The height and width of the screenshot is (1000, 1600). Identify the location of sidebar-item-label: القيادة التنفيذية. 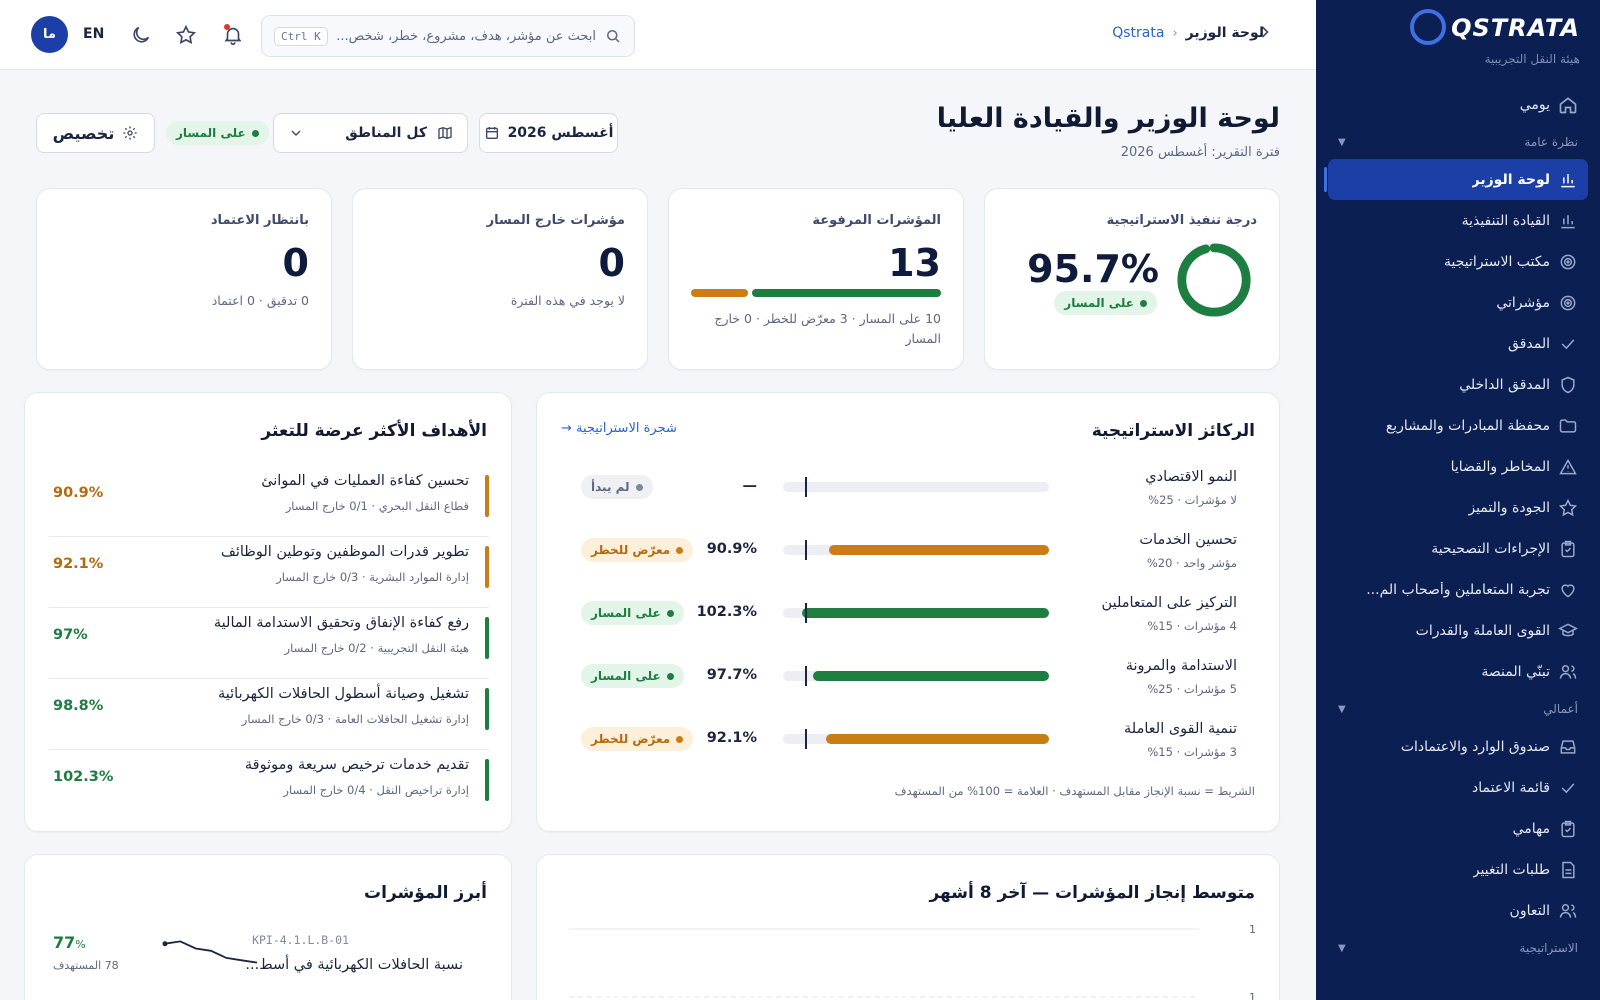
(1505, 220).